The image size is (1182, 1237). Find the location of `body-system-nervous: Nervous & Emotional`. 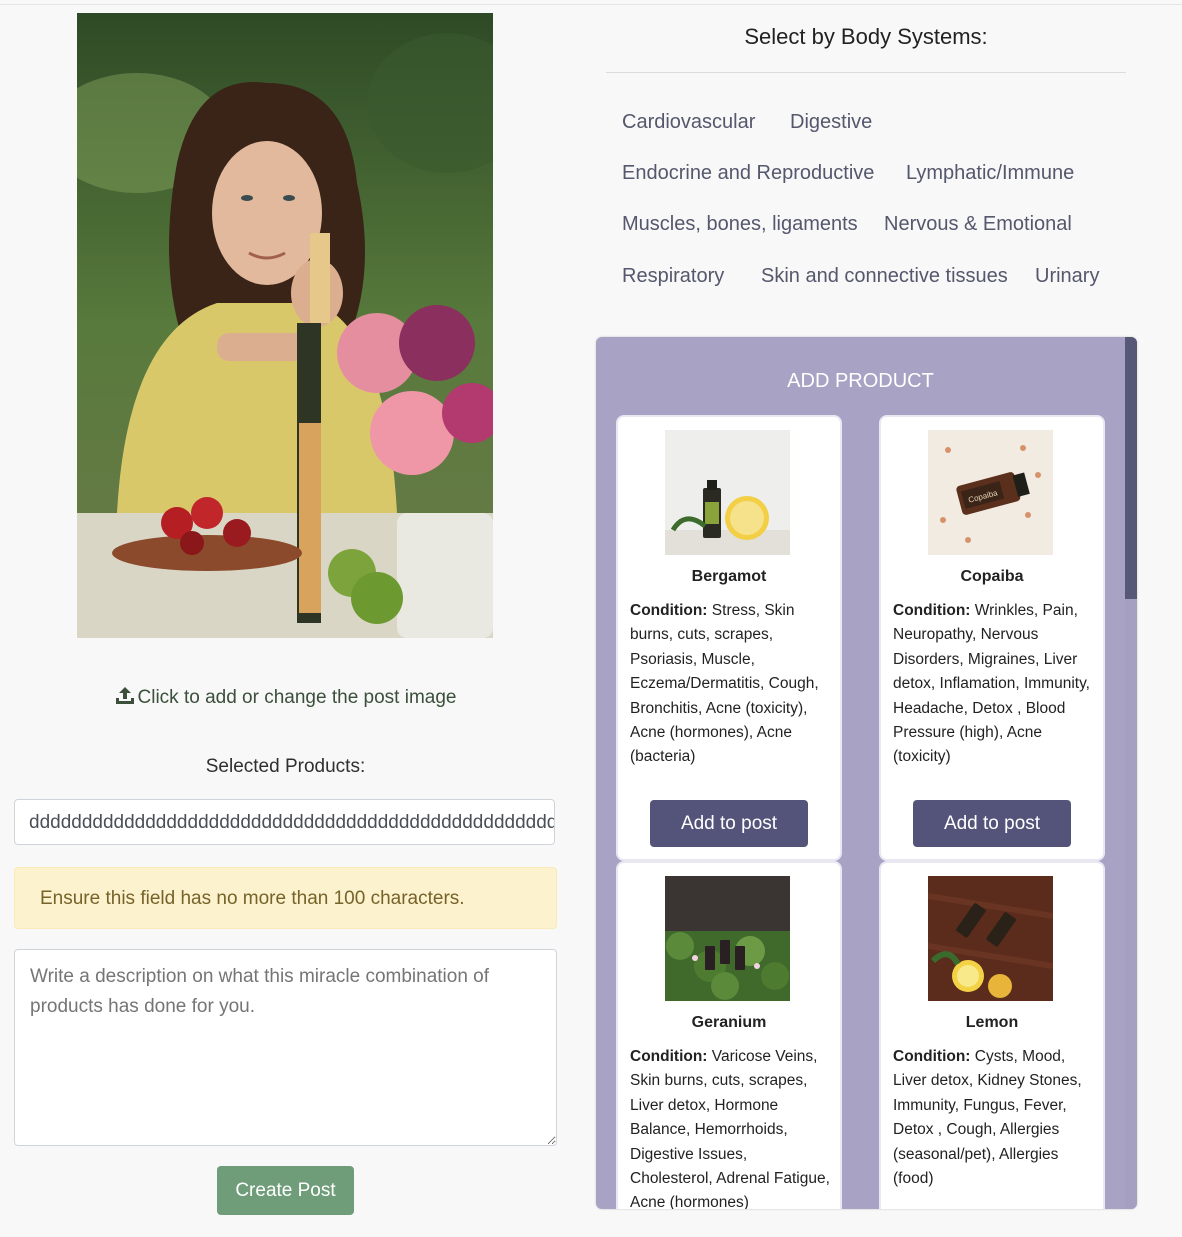

body-system-nervous: Nervous & Emotional is located at coordinates (978, 224).